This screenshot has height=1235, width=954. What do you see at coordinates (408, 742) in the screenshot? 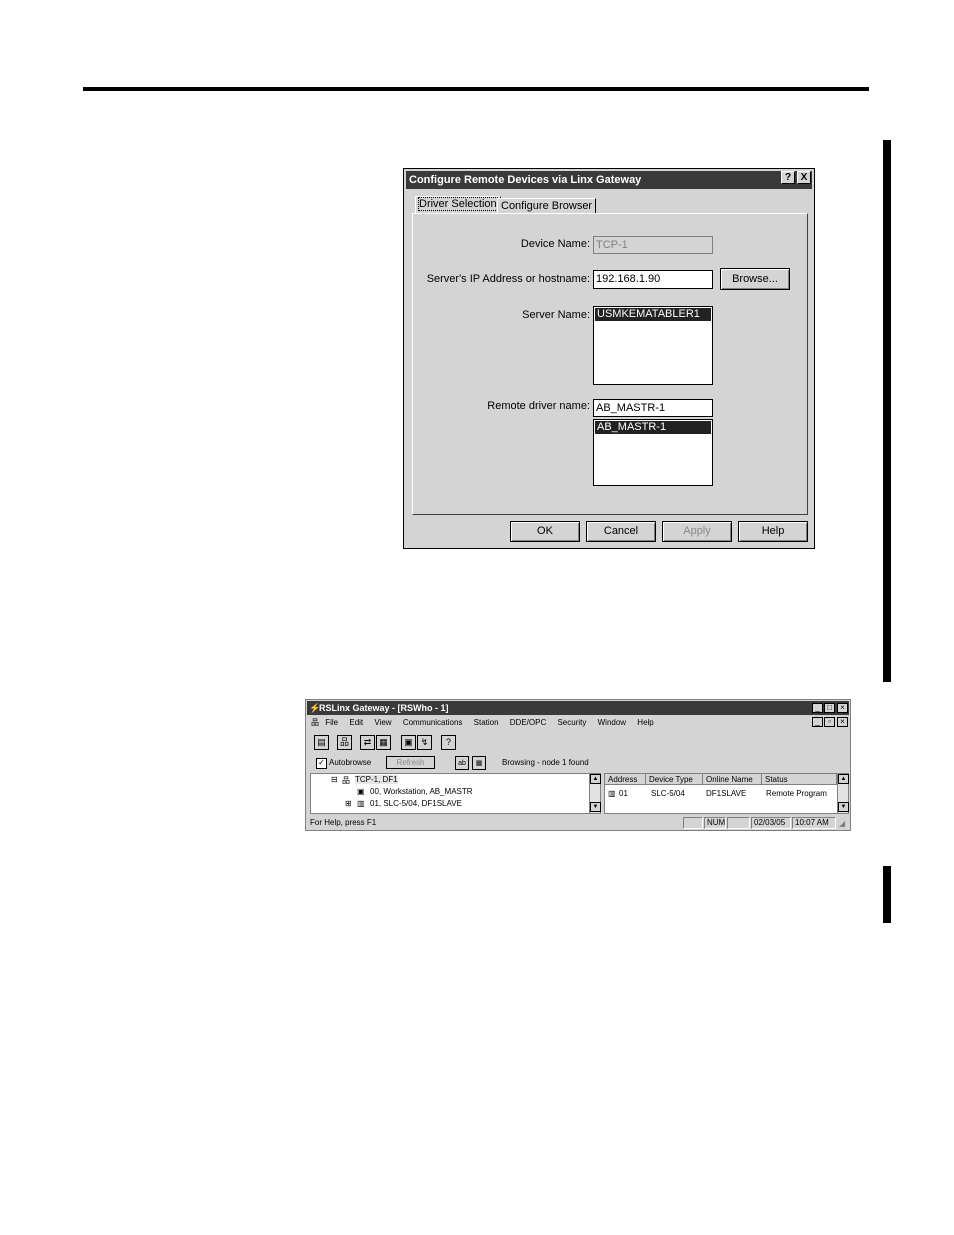
I see `copy-icon: ▣` at bounding box center [408, 742].